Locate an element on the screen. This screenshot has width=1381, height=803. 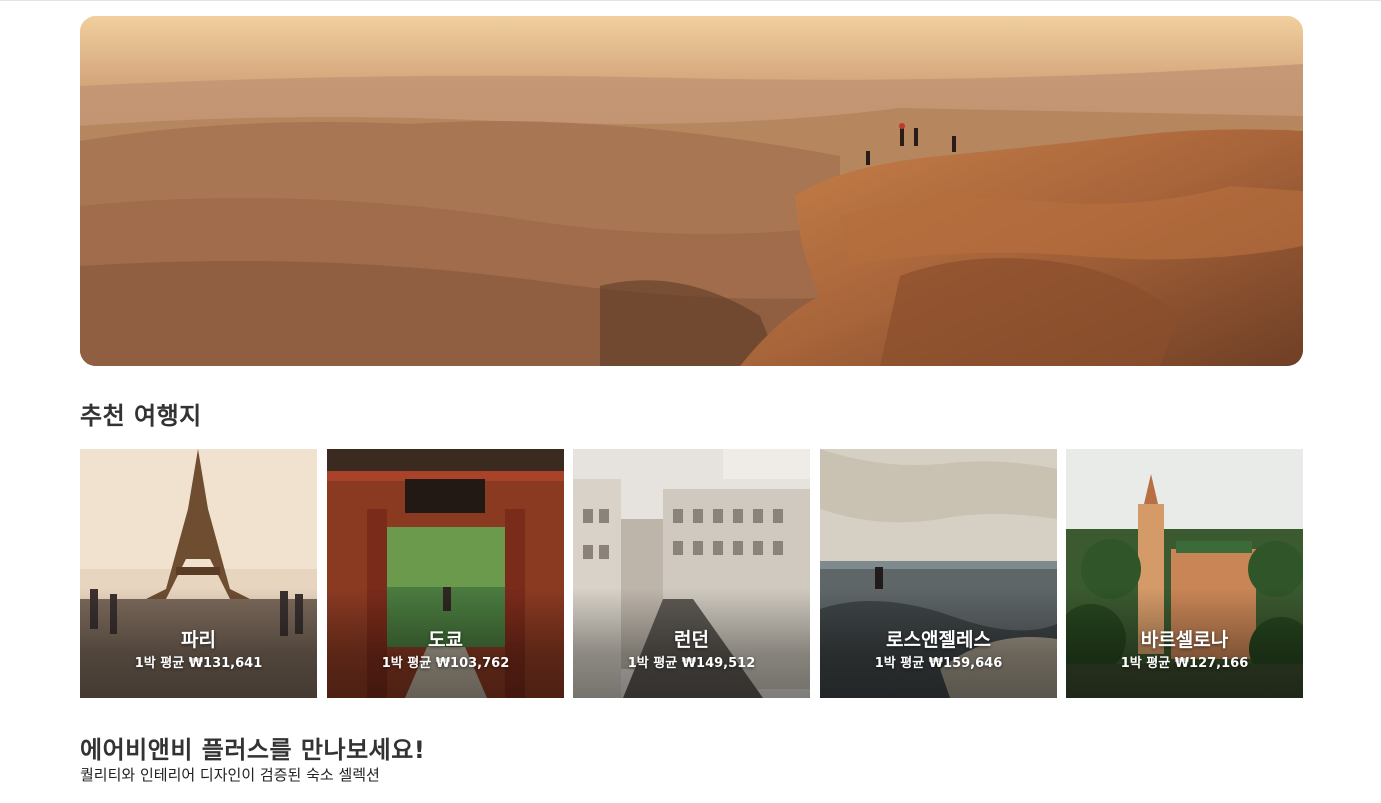
destination-card-london: 런던 1박 평균 ₩149,512 is located at coordinates (691, 573).